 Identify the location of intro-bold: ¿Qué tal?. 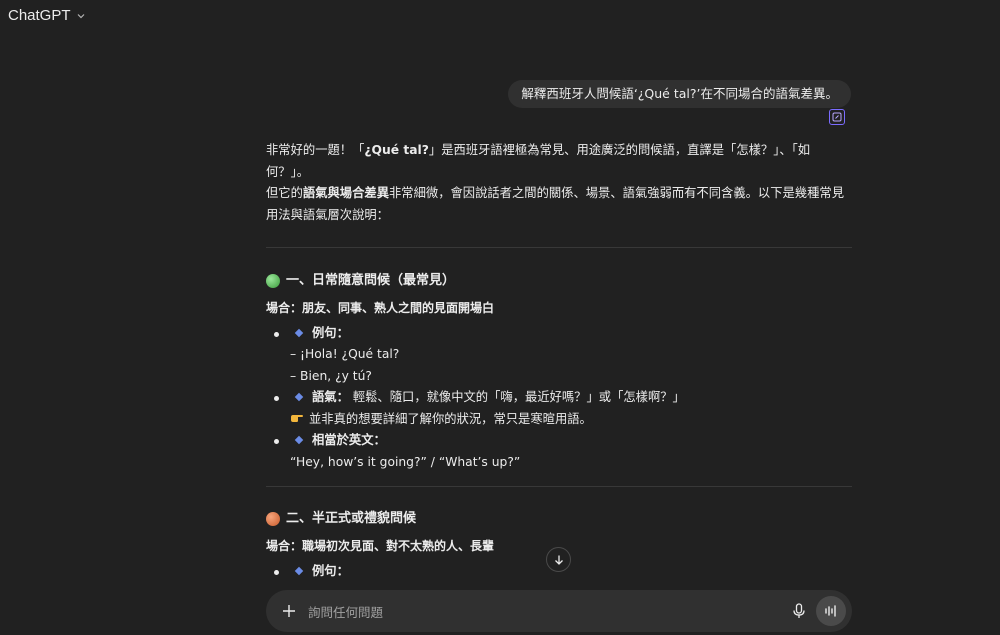
(396, 150).